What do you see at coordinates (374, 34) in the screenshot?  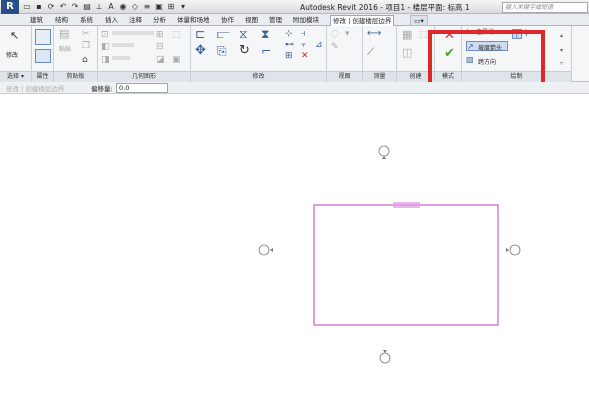 I see `measure-between-icon: ⟷` at bounding box center [374, 34].